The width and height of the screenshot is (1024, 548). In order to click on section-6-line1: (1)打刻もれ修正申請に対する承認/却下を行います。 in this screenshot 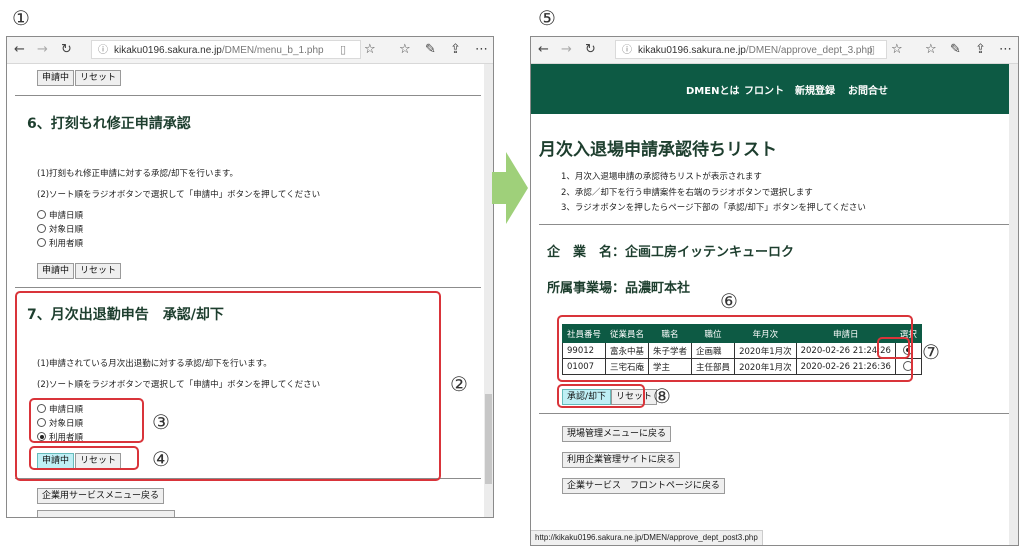, I will do `click(138, 174)`.